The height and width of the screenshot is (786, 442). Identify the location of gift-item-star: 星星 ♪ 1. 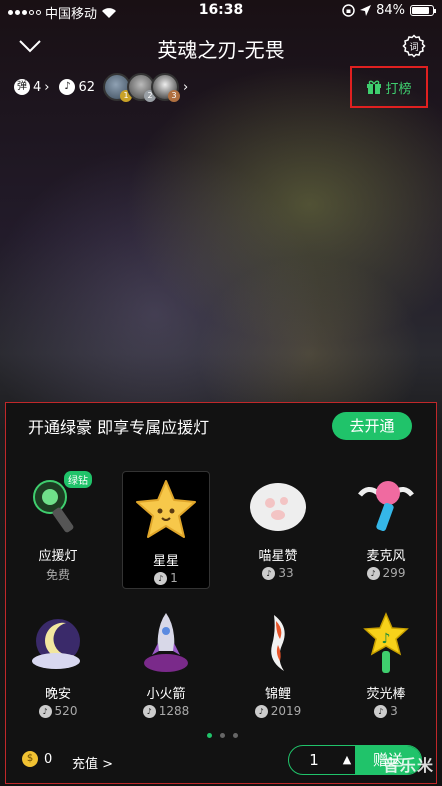
(166, 530).